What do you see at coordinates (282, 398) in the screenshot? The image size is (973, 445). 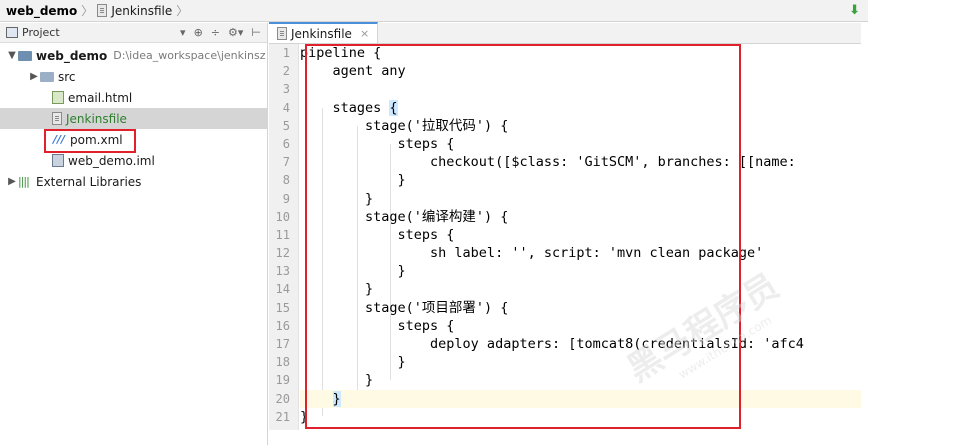 I see `line-number: 20` at bounding box center [282, 398].